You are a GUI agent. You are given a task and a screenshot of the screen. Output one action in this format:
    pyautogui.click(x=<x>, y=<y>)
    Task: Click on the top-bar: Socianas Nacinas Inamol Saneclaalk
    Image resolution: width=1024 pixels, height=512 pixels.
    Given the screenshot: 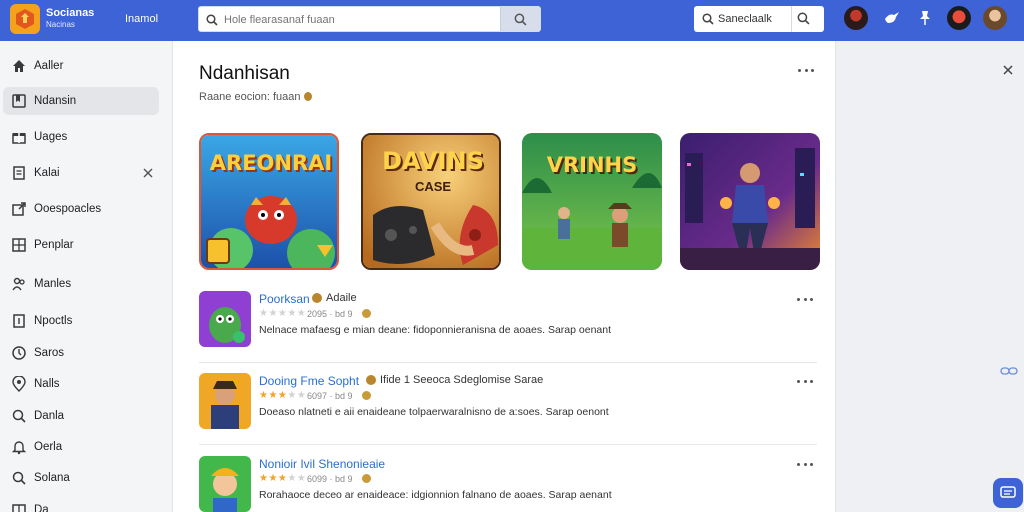 What is the action you would take?
    pyautogui.click(x=512, y=20)
    